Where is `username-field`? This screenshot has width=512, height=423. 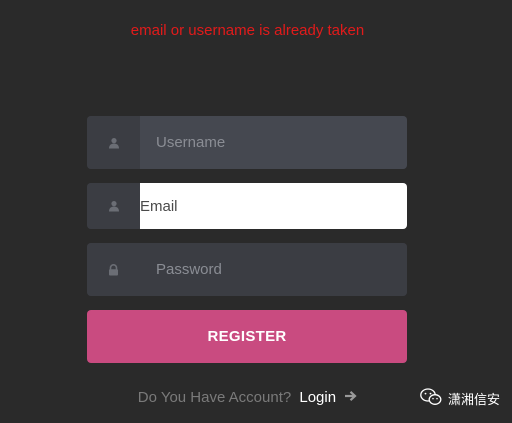 username-field is located at coordinates (247, 142).